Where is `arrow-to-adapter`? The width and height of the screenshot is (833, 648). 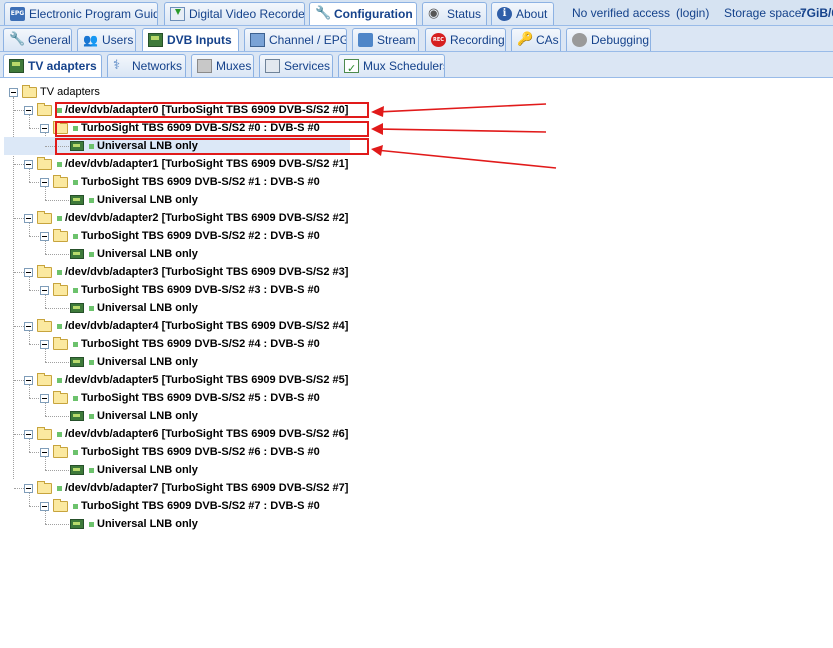 arrow-to-adapter is located at coordinates (461, 108).